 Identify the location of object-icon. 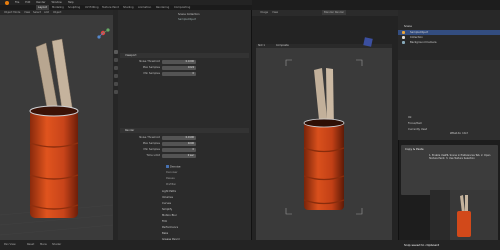
(403, 32).